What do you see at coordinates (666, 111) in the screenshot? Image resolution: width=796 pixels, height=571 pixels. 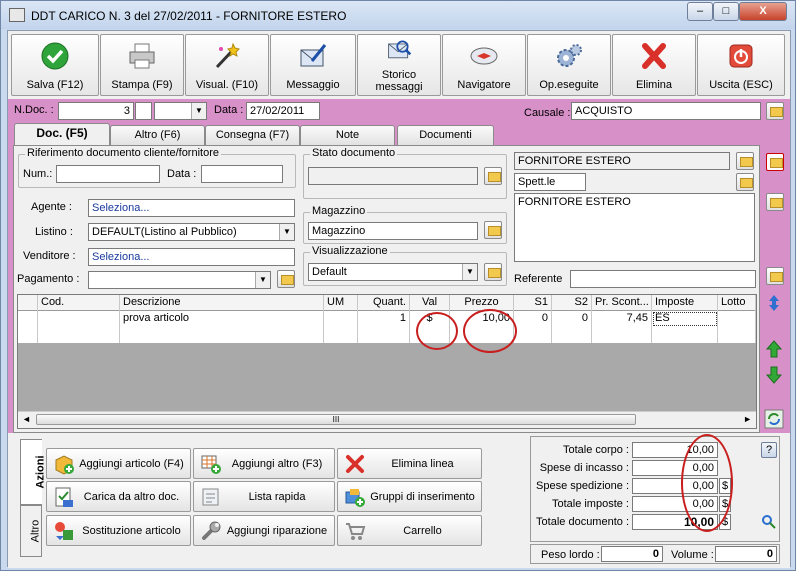 I see `causale-input: ACQUISTO` at bounding box center [666, 111].